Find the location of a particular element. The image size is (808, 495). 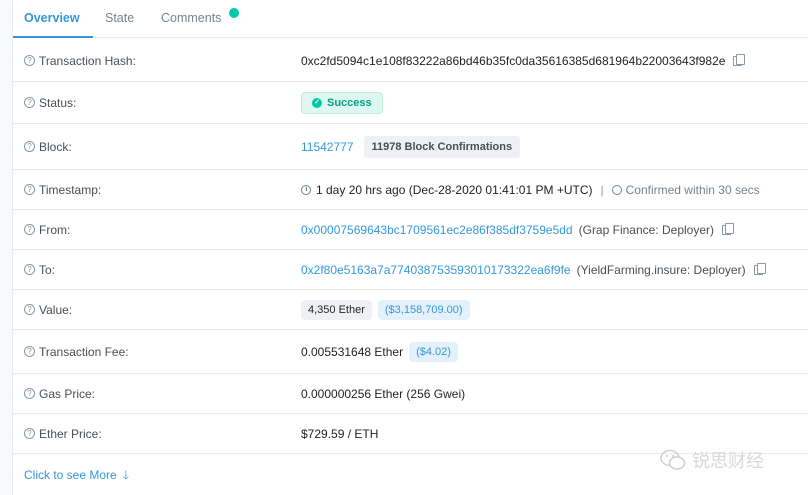

check-circle-icon: ✓ is located at coordinates (317, 102).